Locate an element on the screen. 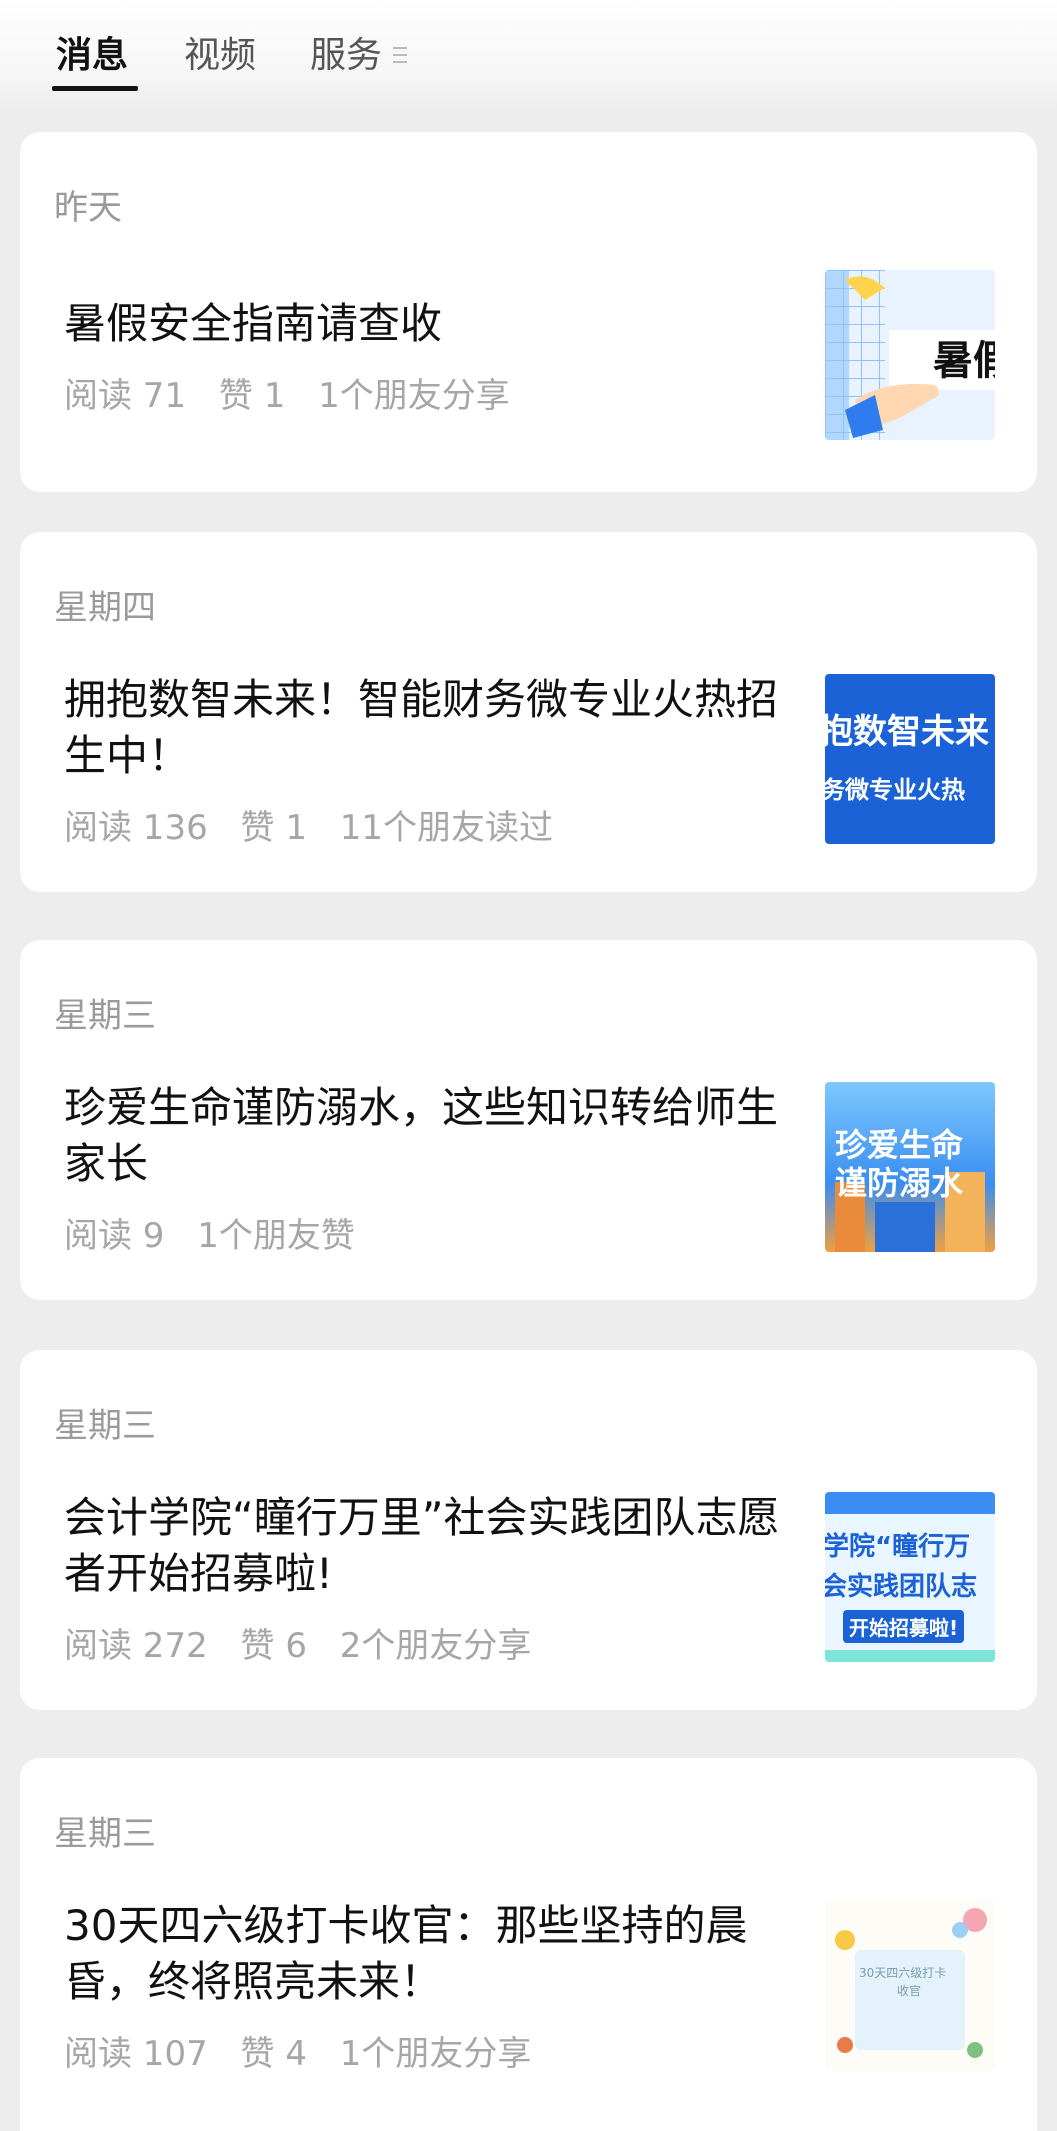  article-thumbnail: 30天四六级打卡 收官 is located at coordinates (910, 1985).